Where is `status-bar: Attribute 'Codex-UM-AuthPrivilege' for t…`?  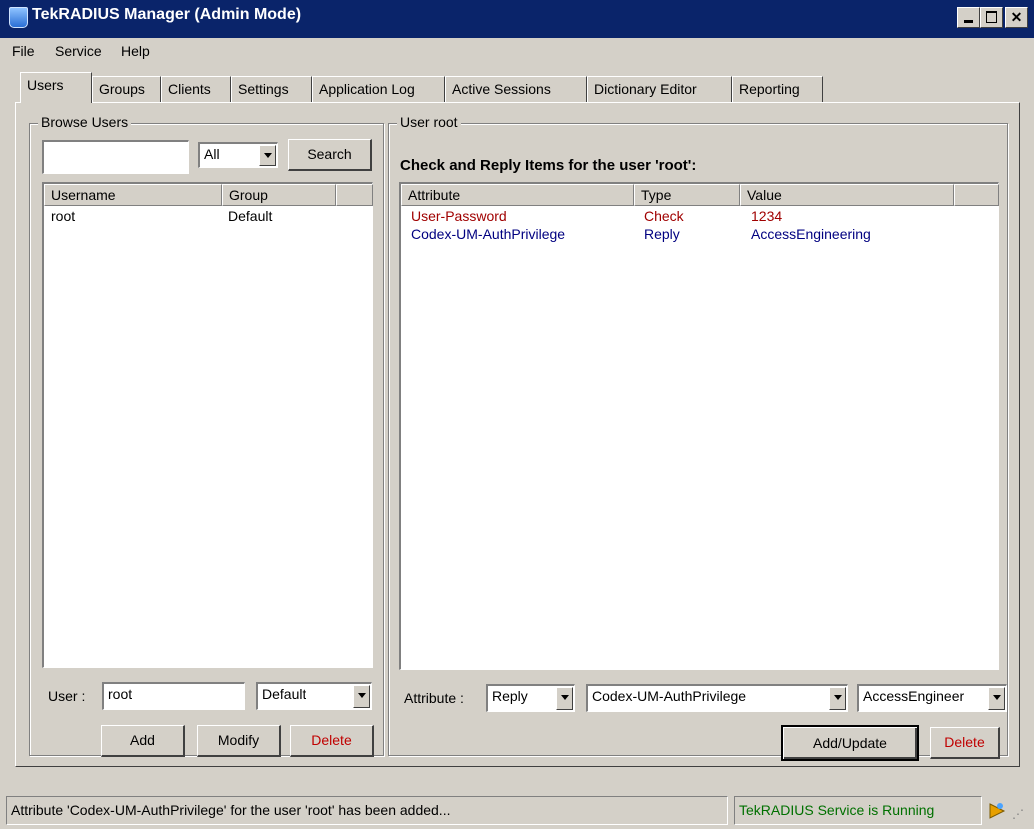
status-bar: Attribute 'Codex-UM-AuthPrivilege' for t… is located at coordinates (517, 810).